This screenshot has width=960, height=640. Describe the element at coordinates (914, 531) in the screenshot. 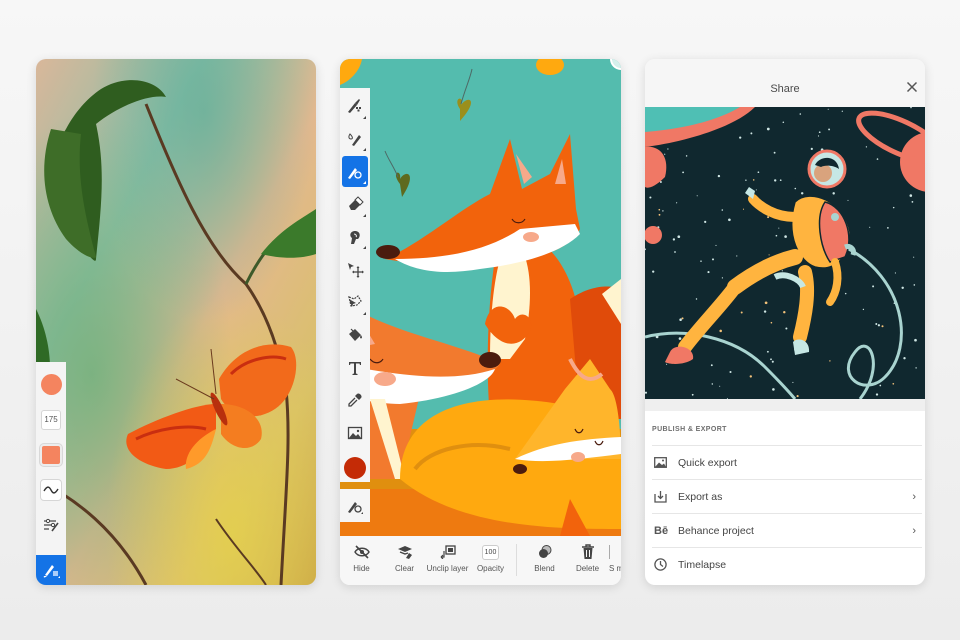

I see `chevron-right-icon: ›` at that location.